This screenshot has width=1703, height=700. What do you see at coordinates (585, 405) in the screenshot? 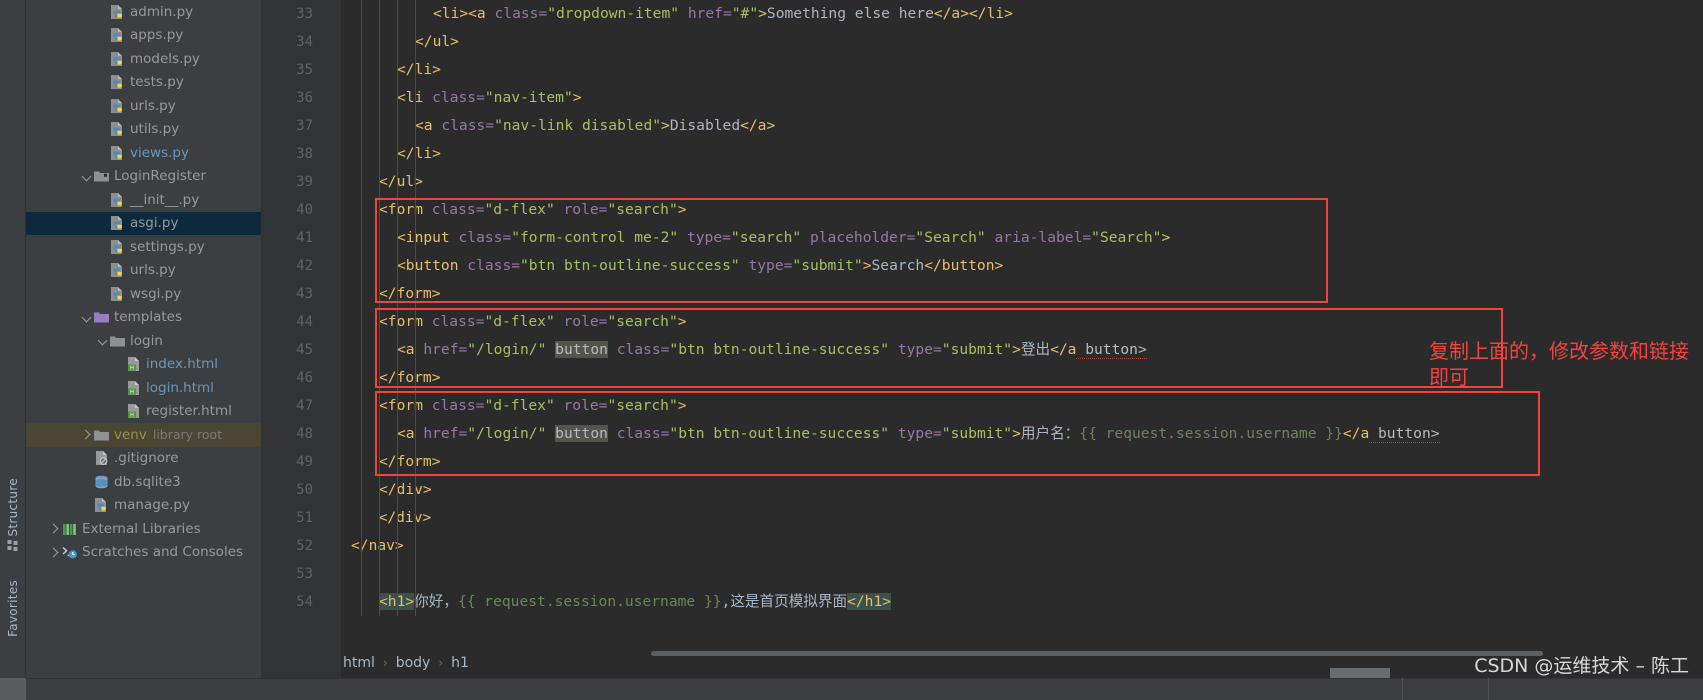
I see `code-token: role=` at bounding box center [585, 405].